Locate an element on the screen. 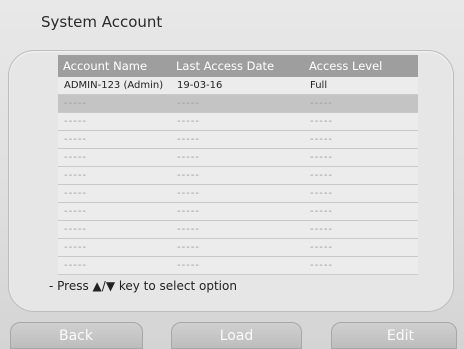 This screenshot has width=464, height=349. edit-button: Edit is located at coordinates (394, 335).